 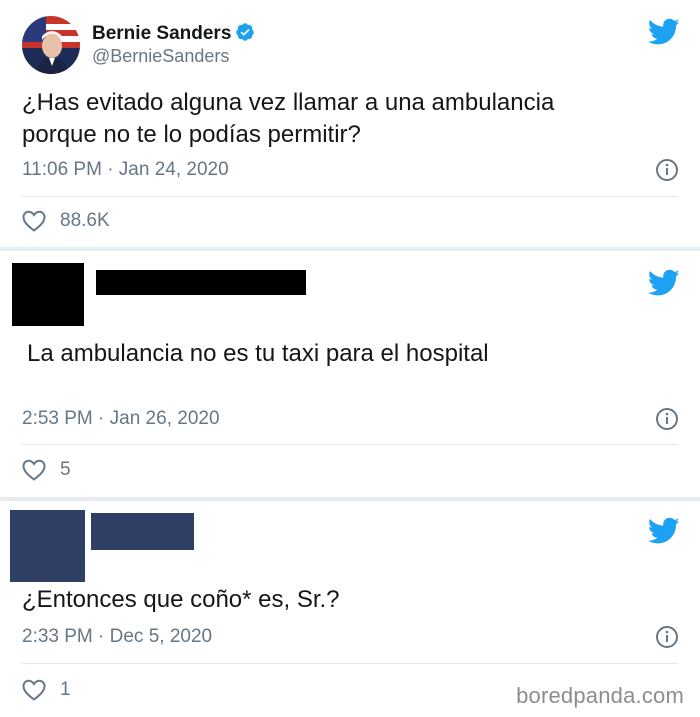 I want to click on tweet-timestamp: 2:33 PM · Dec 5, 2020, so click(x=117, y=637).